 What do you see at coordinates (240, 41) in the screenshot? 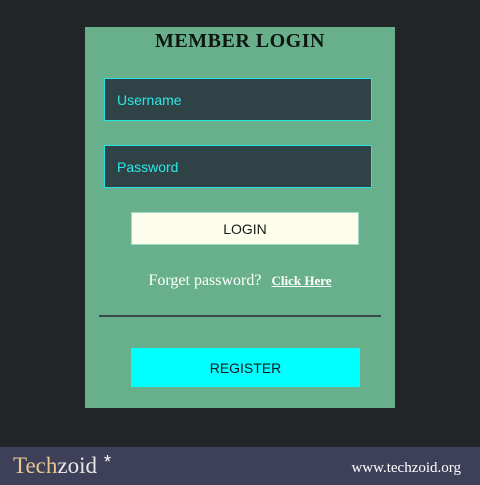
I see `login-title: MEMBER LOGIN` at bounding box center [240, 41].